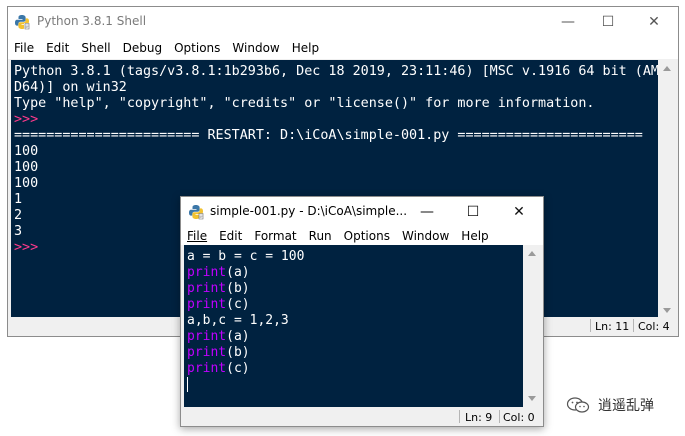 The width and height of the screenshot is (685, 436). What do you see at coordinates (612, 326) in the screenshot?
I see `shell-status-line: Ln: 11` at bounding box center [612, 326].